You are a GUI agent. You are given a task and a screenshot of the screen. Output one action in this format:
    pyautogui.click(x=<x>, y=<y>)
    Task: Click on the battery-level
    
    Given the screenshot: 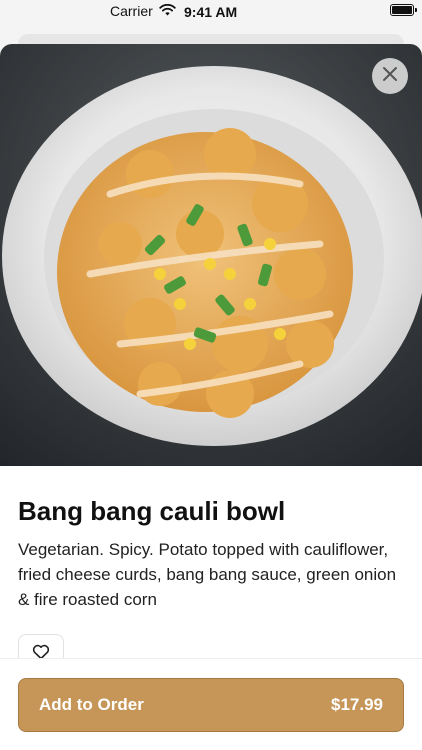 What is the action you would take?
    pyautogui.click(x=402, y=10)
    